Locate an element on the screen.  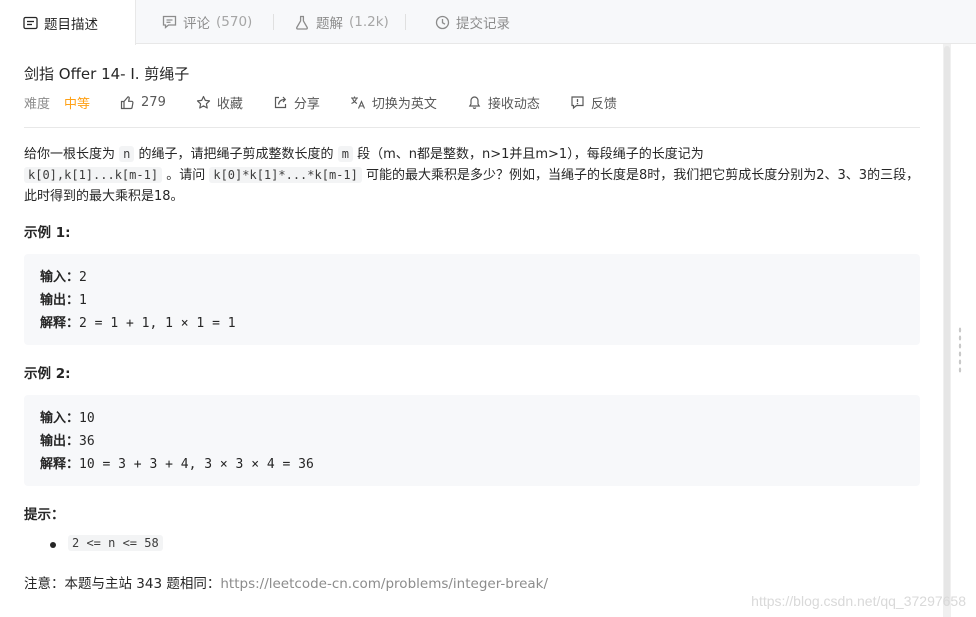
favorite-button: 收藏 is located at coordinates (219, 102).